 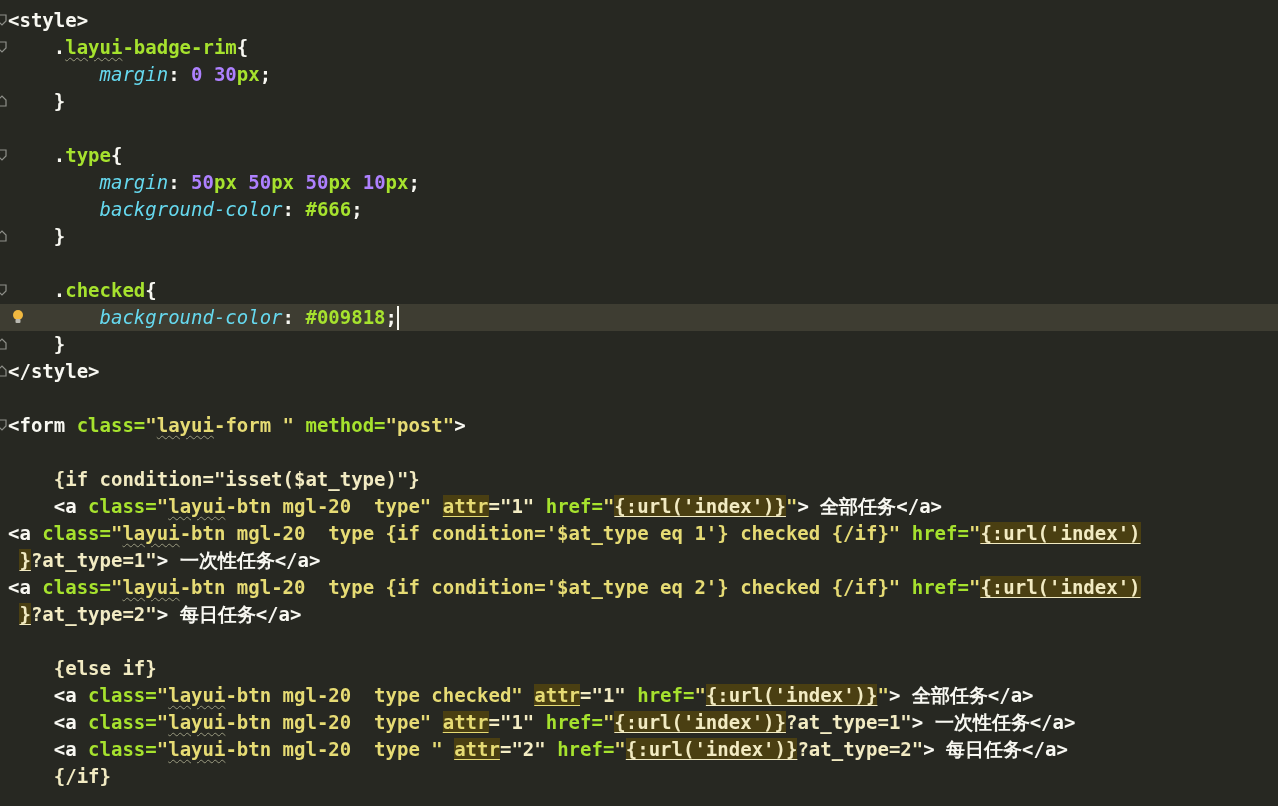 What do you see at coordinates (88, 155) in the screenshot?
I see `code-line: .type{` at bounding box center [88, 155].